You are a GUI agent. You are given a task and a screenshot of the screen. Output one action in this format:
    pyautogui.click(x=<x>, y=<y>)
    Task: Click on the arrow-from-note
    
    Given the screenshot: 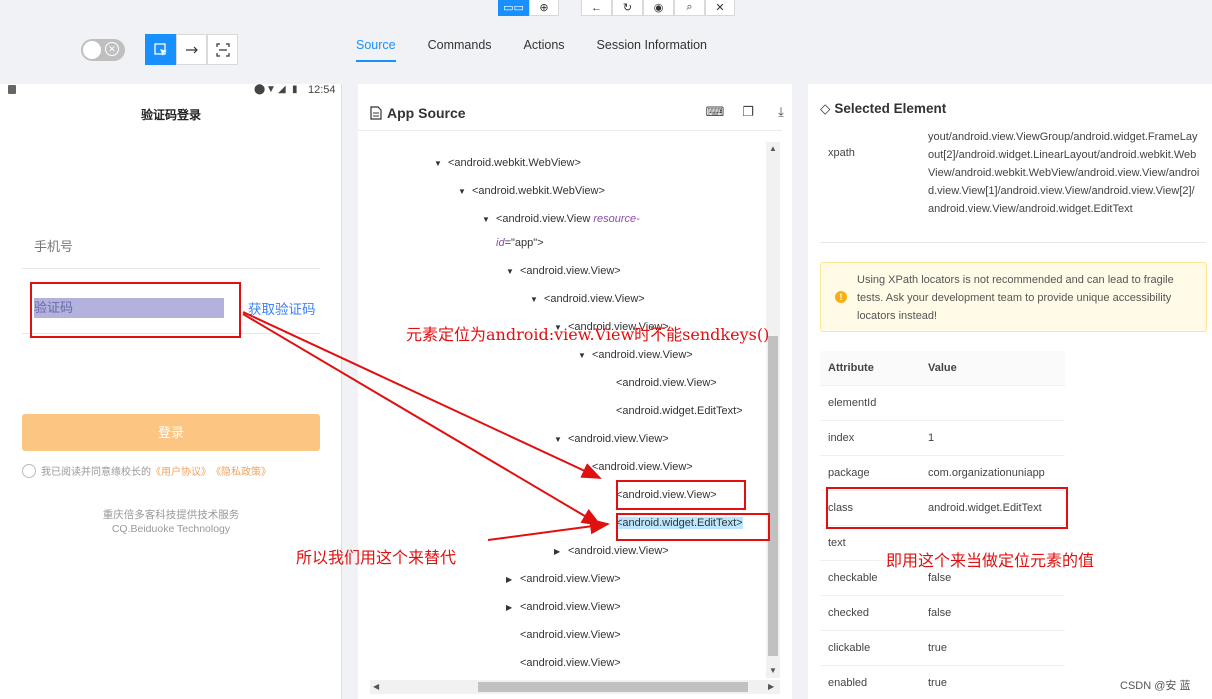 What is the action you would take?
    pyautogui.click(x=548, y=529)
    